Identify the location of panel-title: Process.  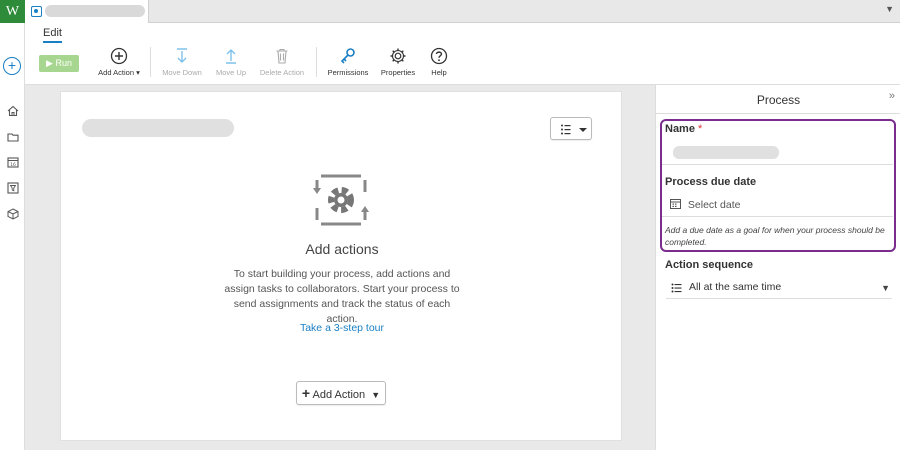
(778, 100).